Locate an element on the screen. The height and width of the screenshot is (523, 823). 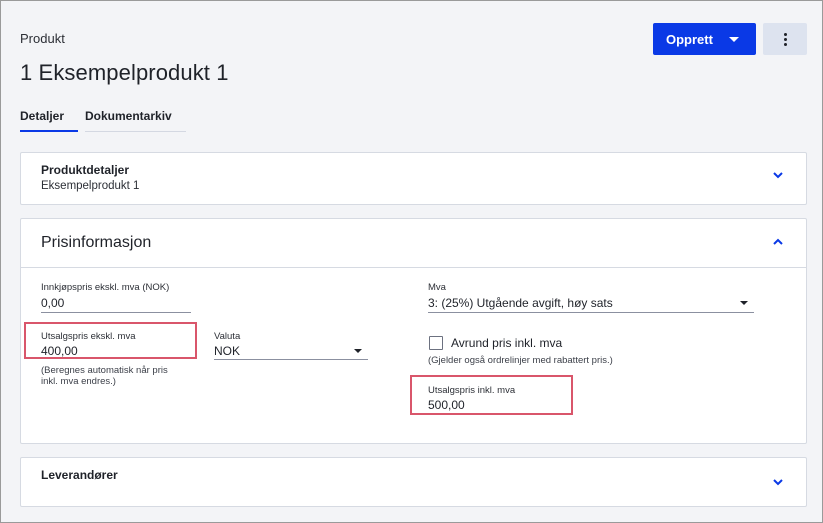
valuta-underline is located at coordinates (291, 359).